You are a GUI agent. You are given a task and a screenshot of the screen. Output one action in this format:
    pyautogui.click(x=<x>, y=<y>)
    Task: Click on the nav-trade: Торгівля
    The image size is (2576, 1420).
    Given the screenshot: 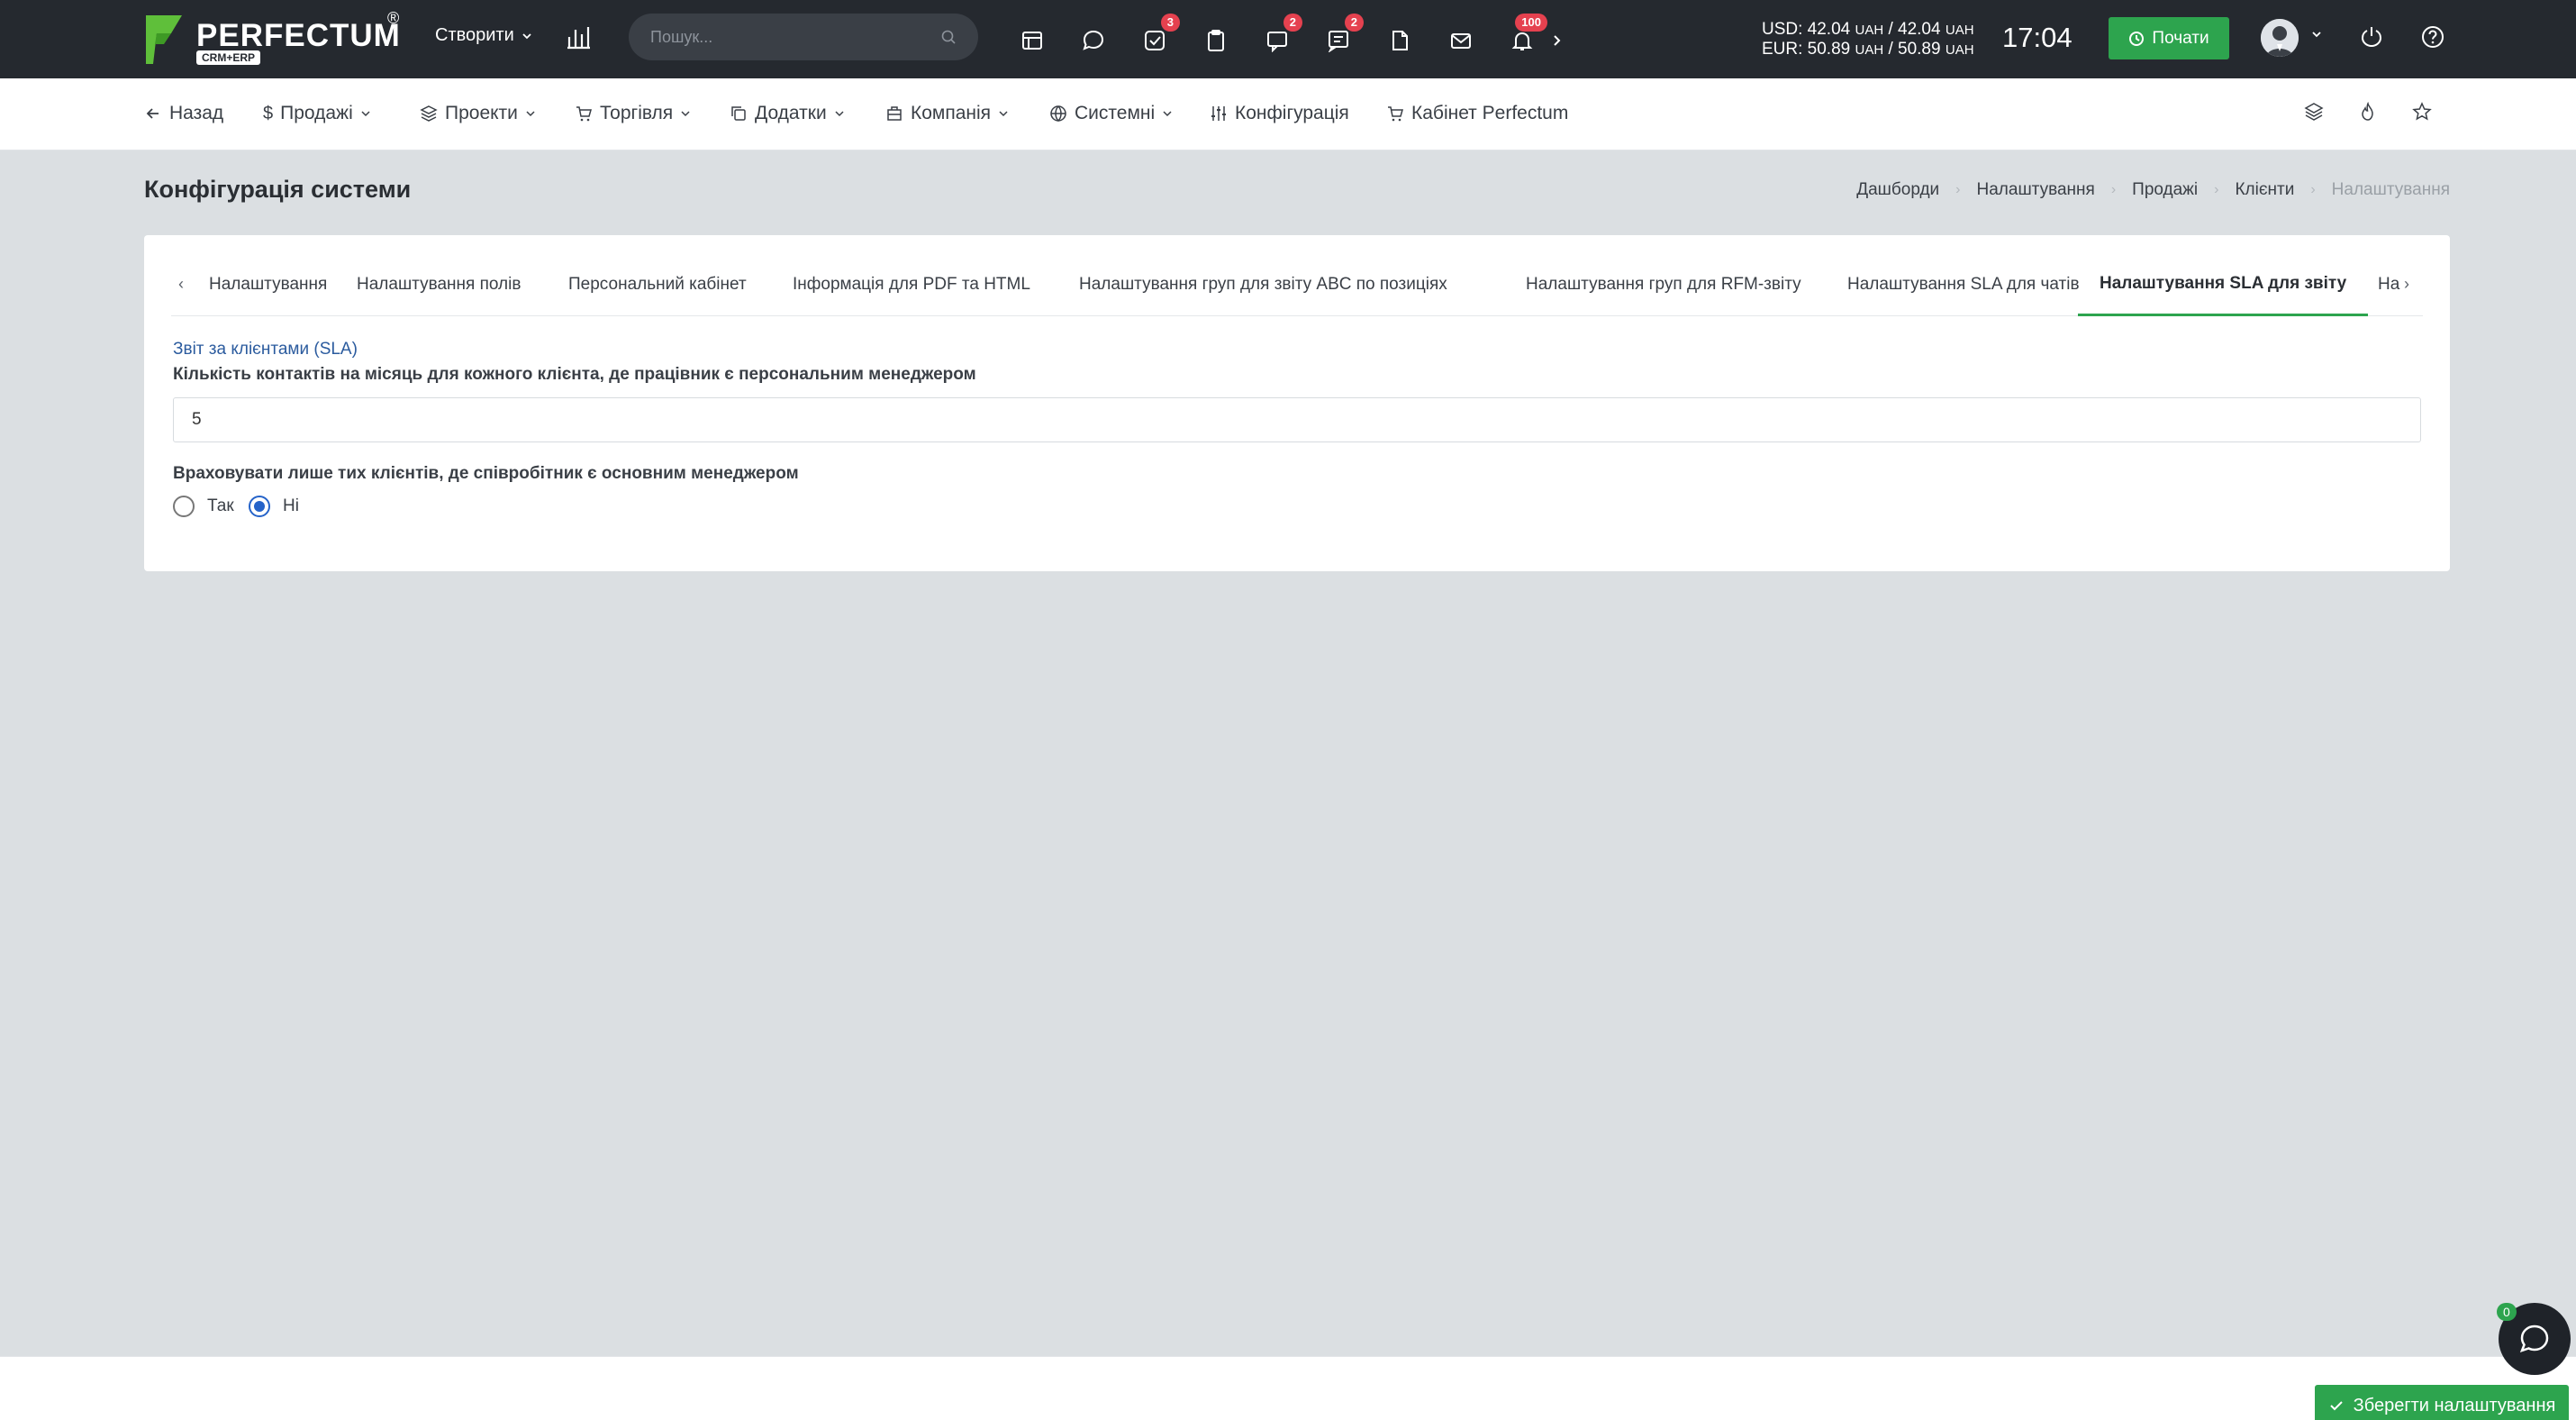 What is the action you would take?
    pyautogui.click(x=633, y=113)
    